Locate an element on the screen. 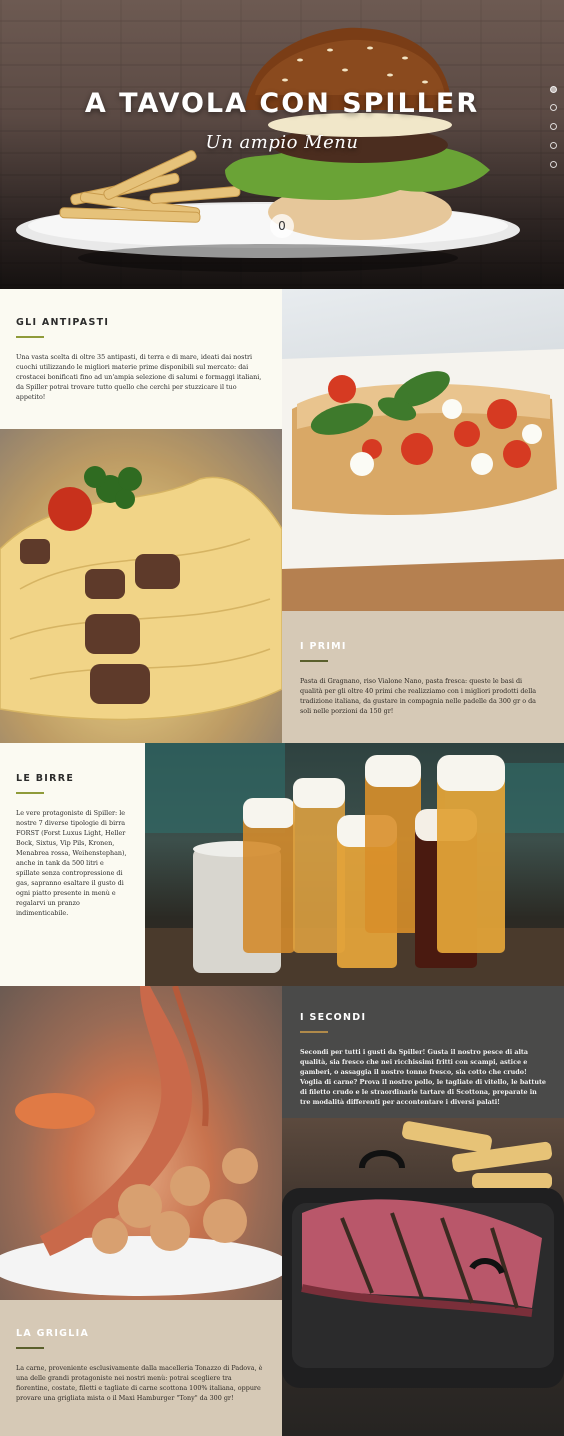 The width and height of the screenshot is (564, 1436). griglia-title: LA GRIGLIA is located at coordinates (53, 1333).